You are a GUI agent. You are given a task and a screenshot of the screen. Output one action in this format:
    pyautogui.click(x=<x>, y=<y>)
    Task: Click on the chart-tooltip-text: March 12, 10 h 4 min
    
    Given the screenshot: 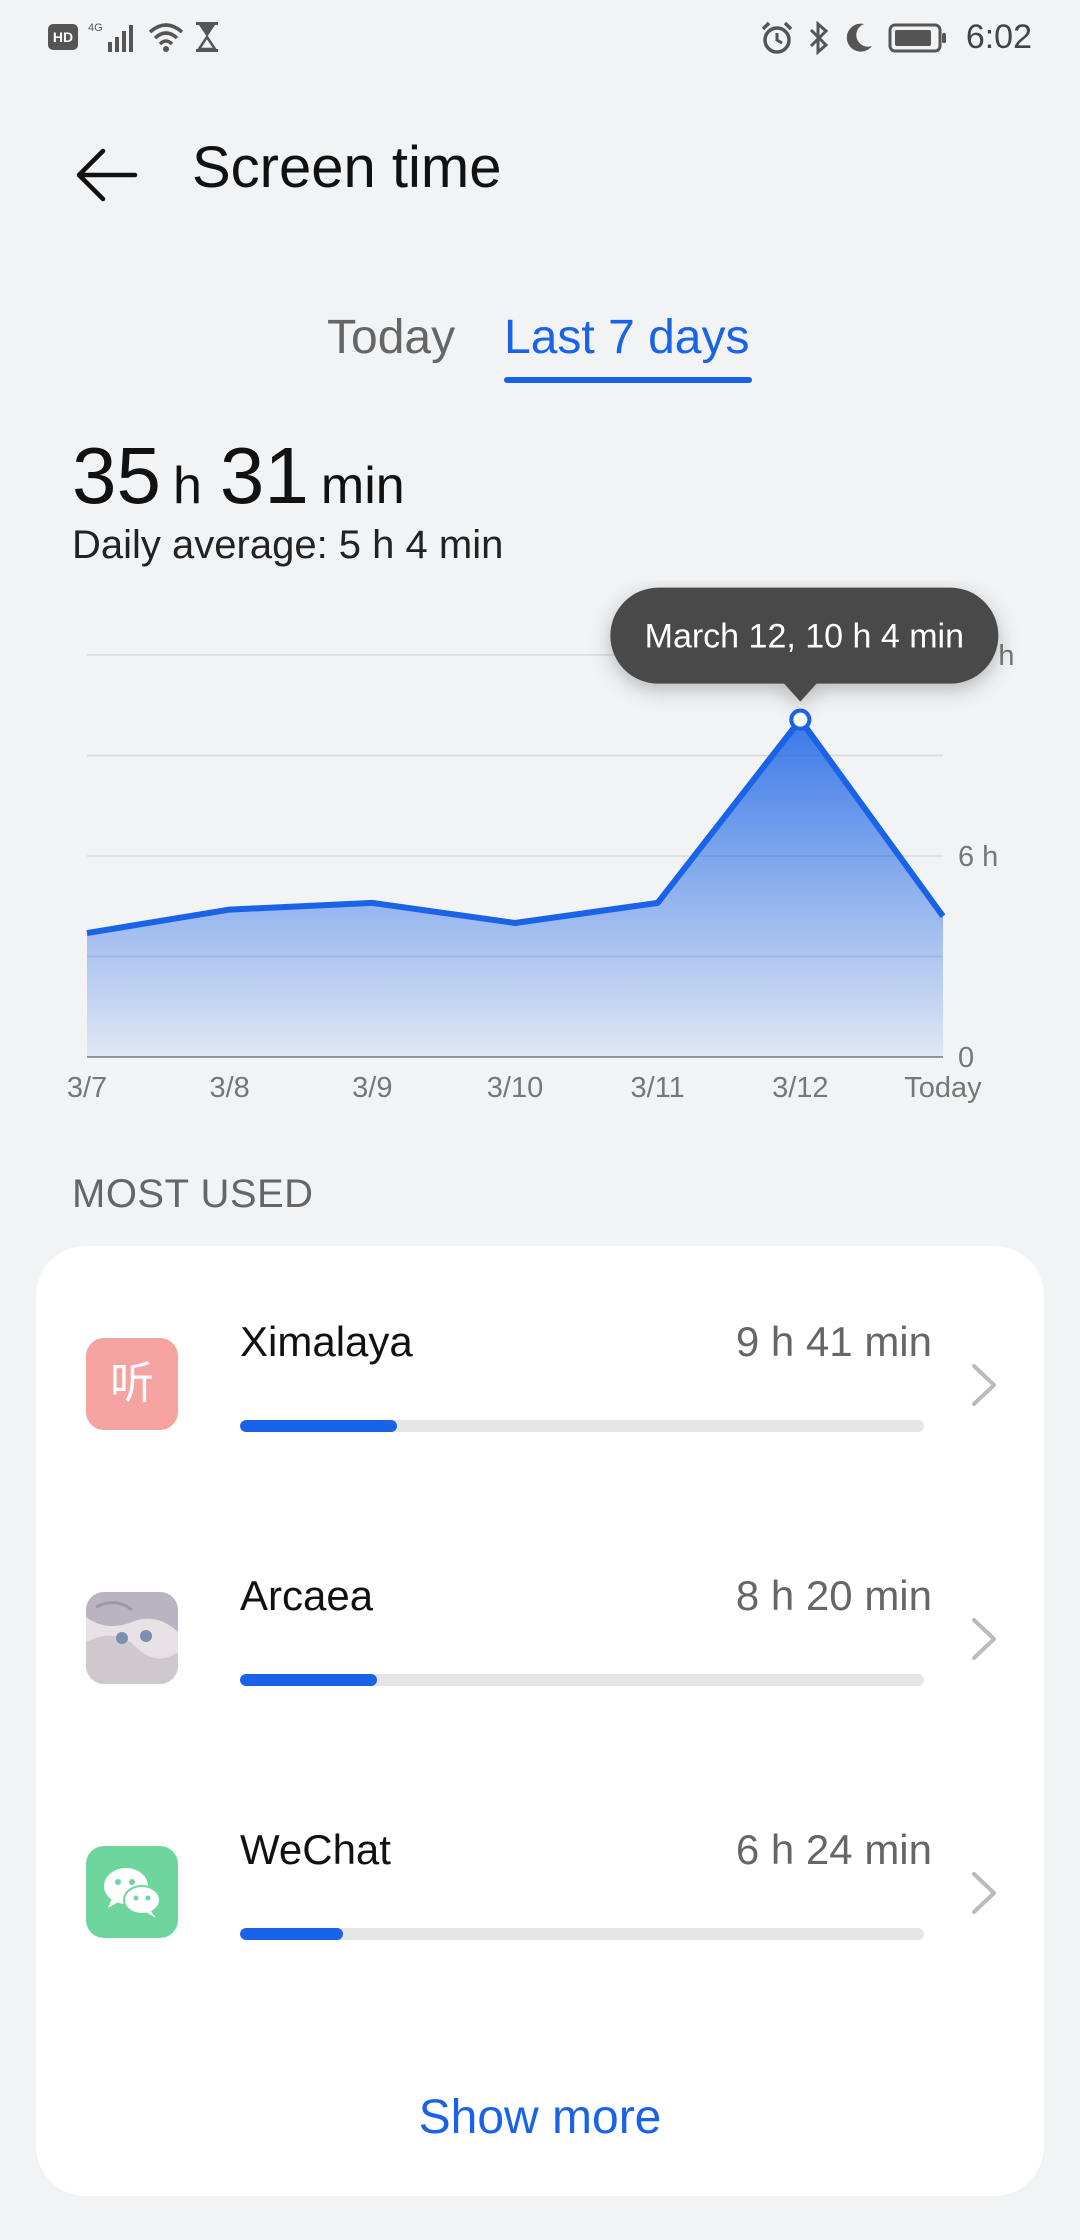 What is the action you would take?
    pyautogui.click(x=804, y=637)
    